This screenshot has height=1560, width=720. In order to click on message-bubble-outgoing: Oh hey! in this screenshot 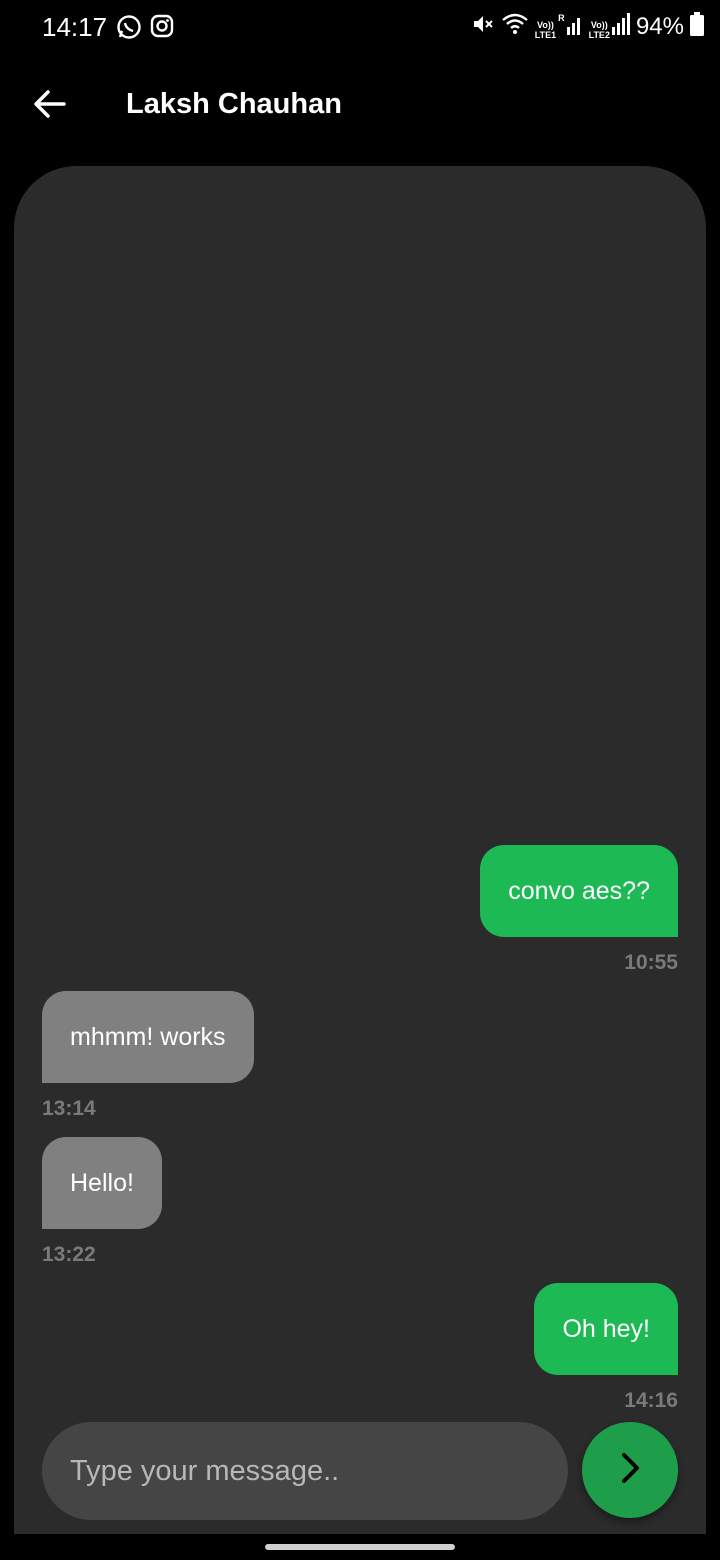, I will do `click(606, 1329)`.